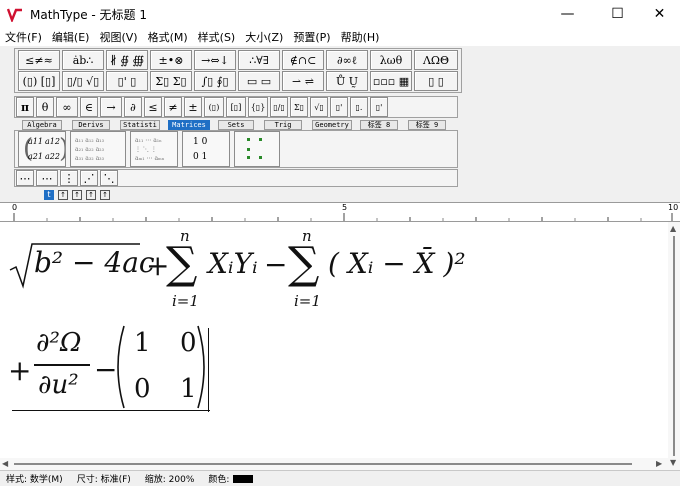 The height and width of the screenshot is (486, 680). Describe the element at coordinates (168, 37) in the screenshot. I see `menu-format: 格式(M)` at that location.